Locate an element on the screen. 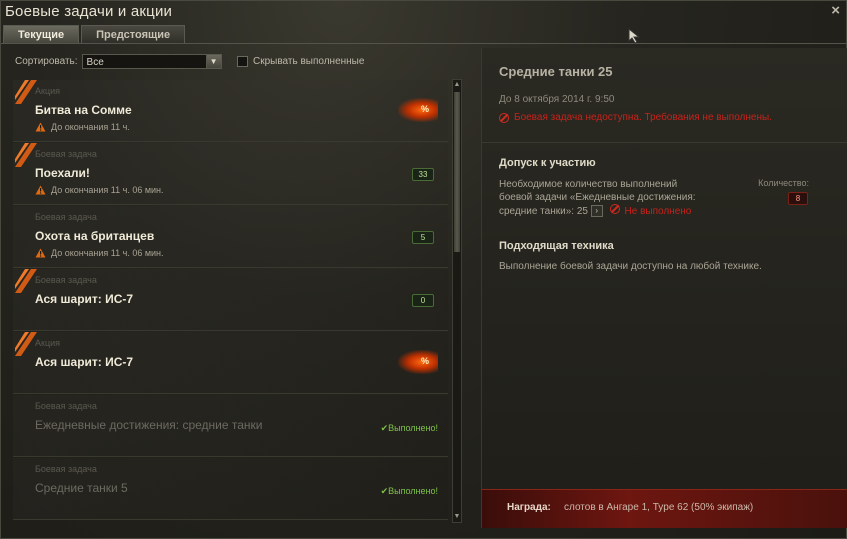 Image resolution: width=847 pixels, height=539 pixels. quest-list-item: Боевая задача Ася шарит: ИС-7 0 is located at coordinates (230, 300).